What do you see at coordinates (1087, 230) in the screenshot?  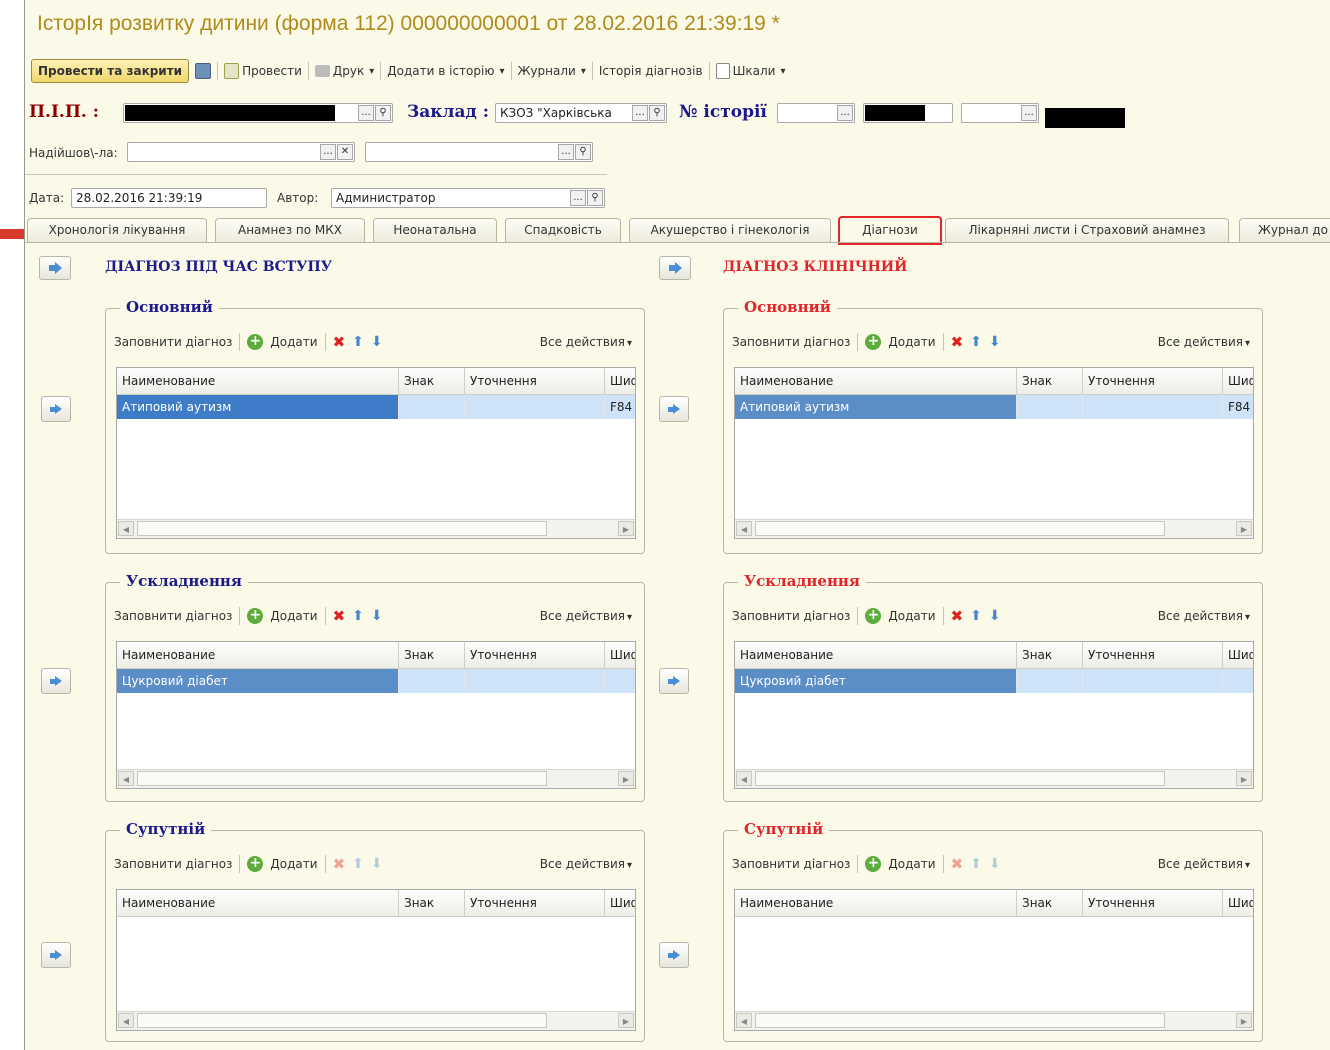 I see `tab-sick-leaves: Лікарняні листи і Страховий анамнез` at bounding box center [1087, 230].